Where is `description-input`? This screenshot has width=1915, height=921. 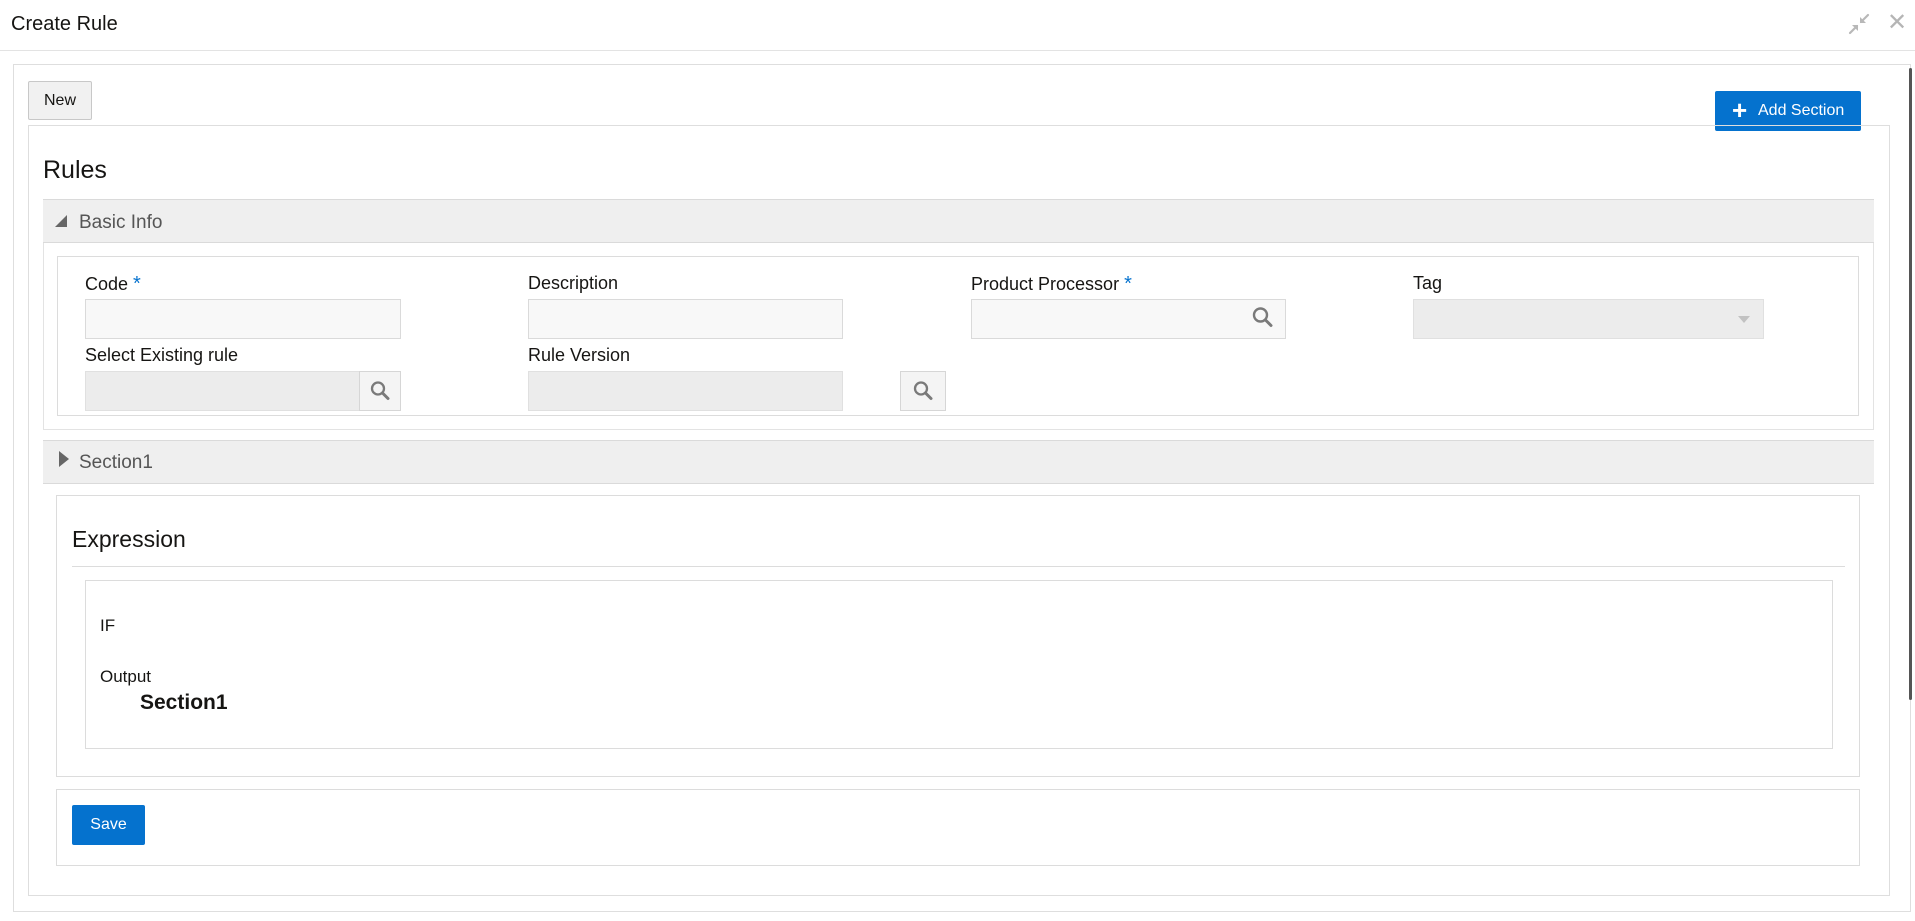
description-input is located at coordinates (685, 319).